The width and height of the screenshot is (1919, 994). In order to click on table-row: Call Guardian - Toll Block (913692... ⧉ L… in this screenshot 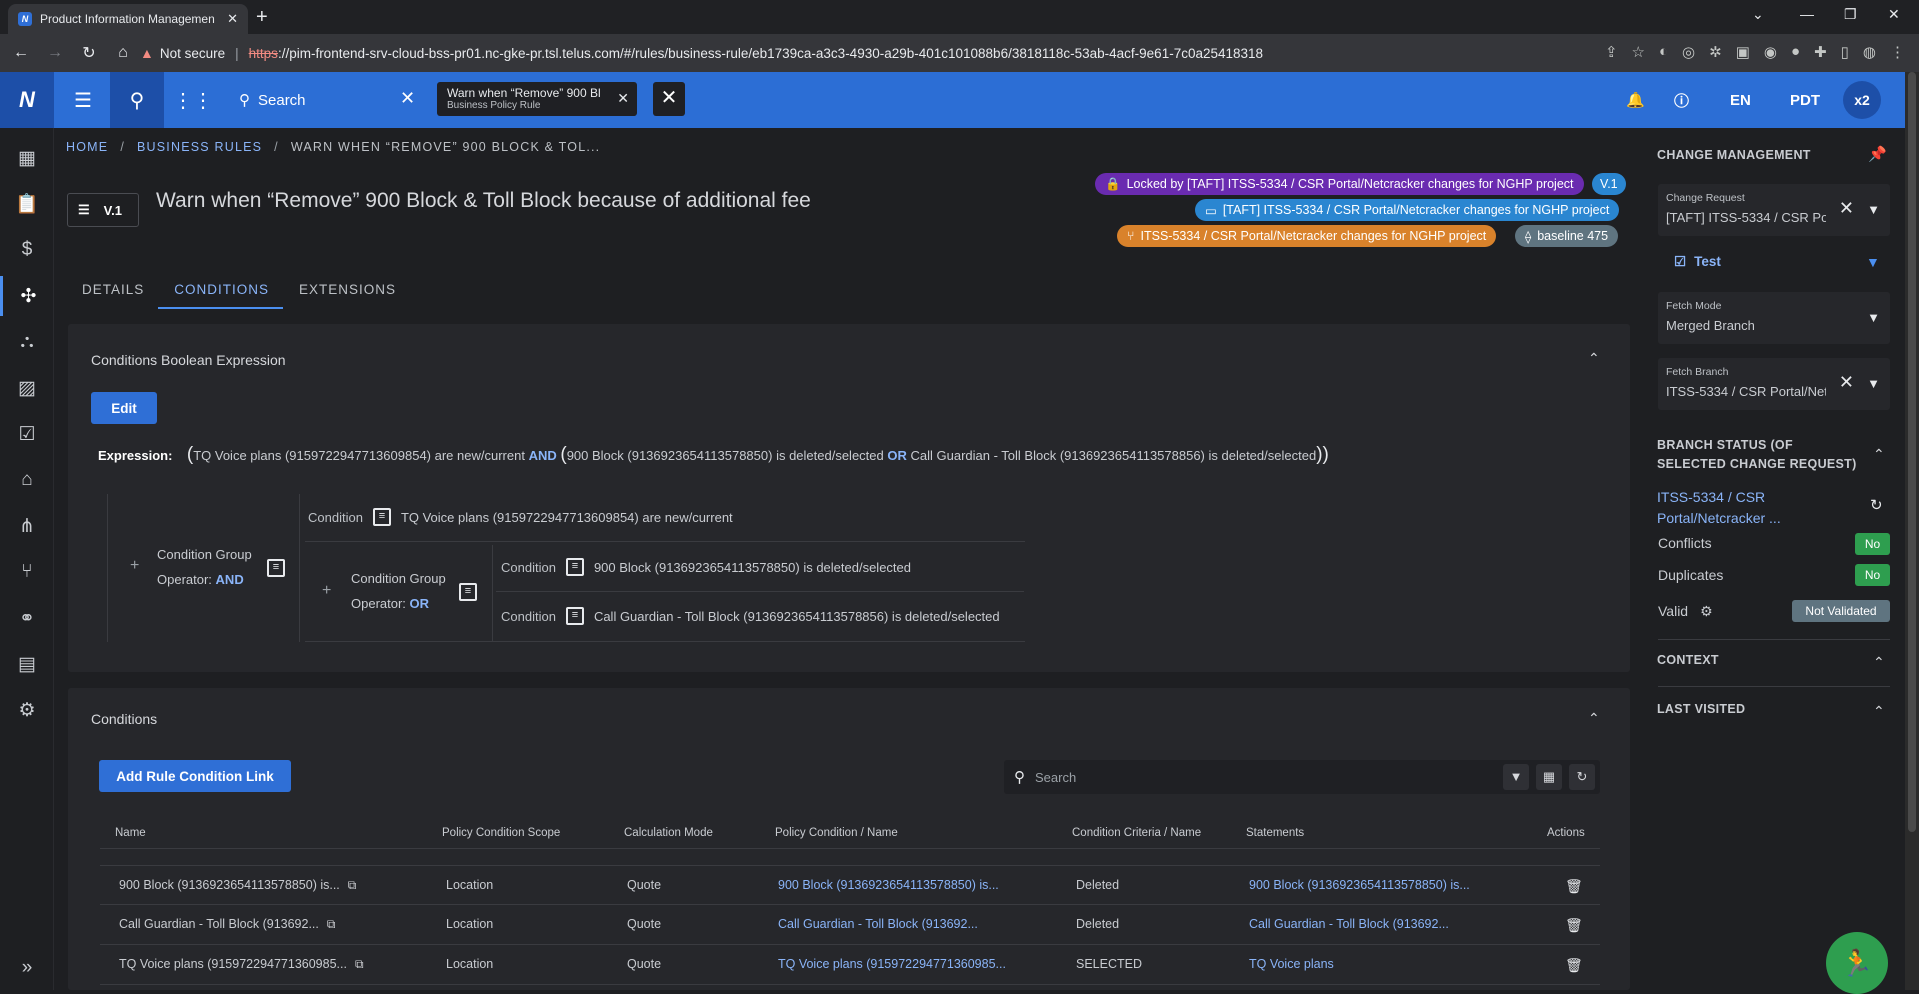, I will do `click(850, 925)`.